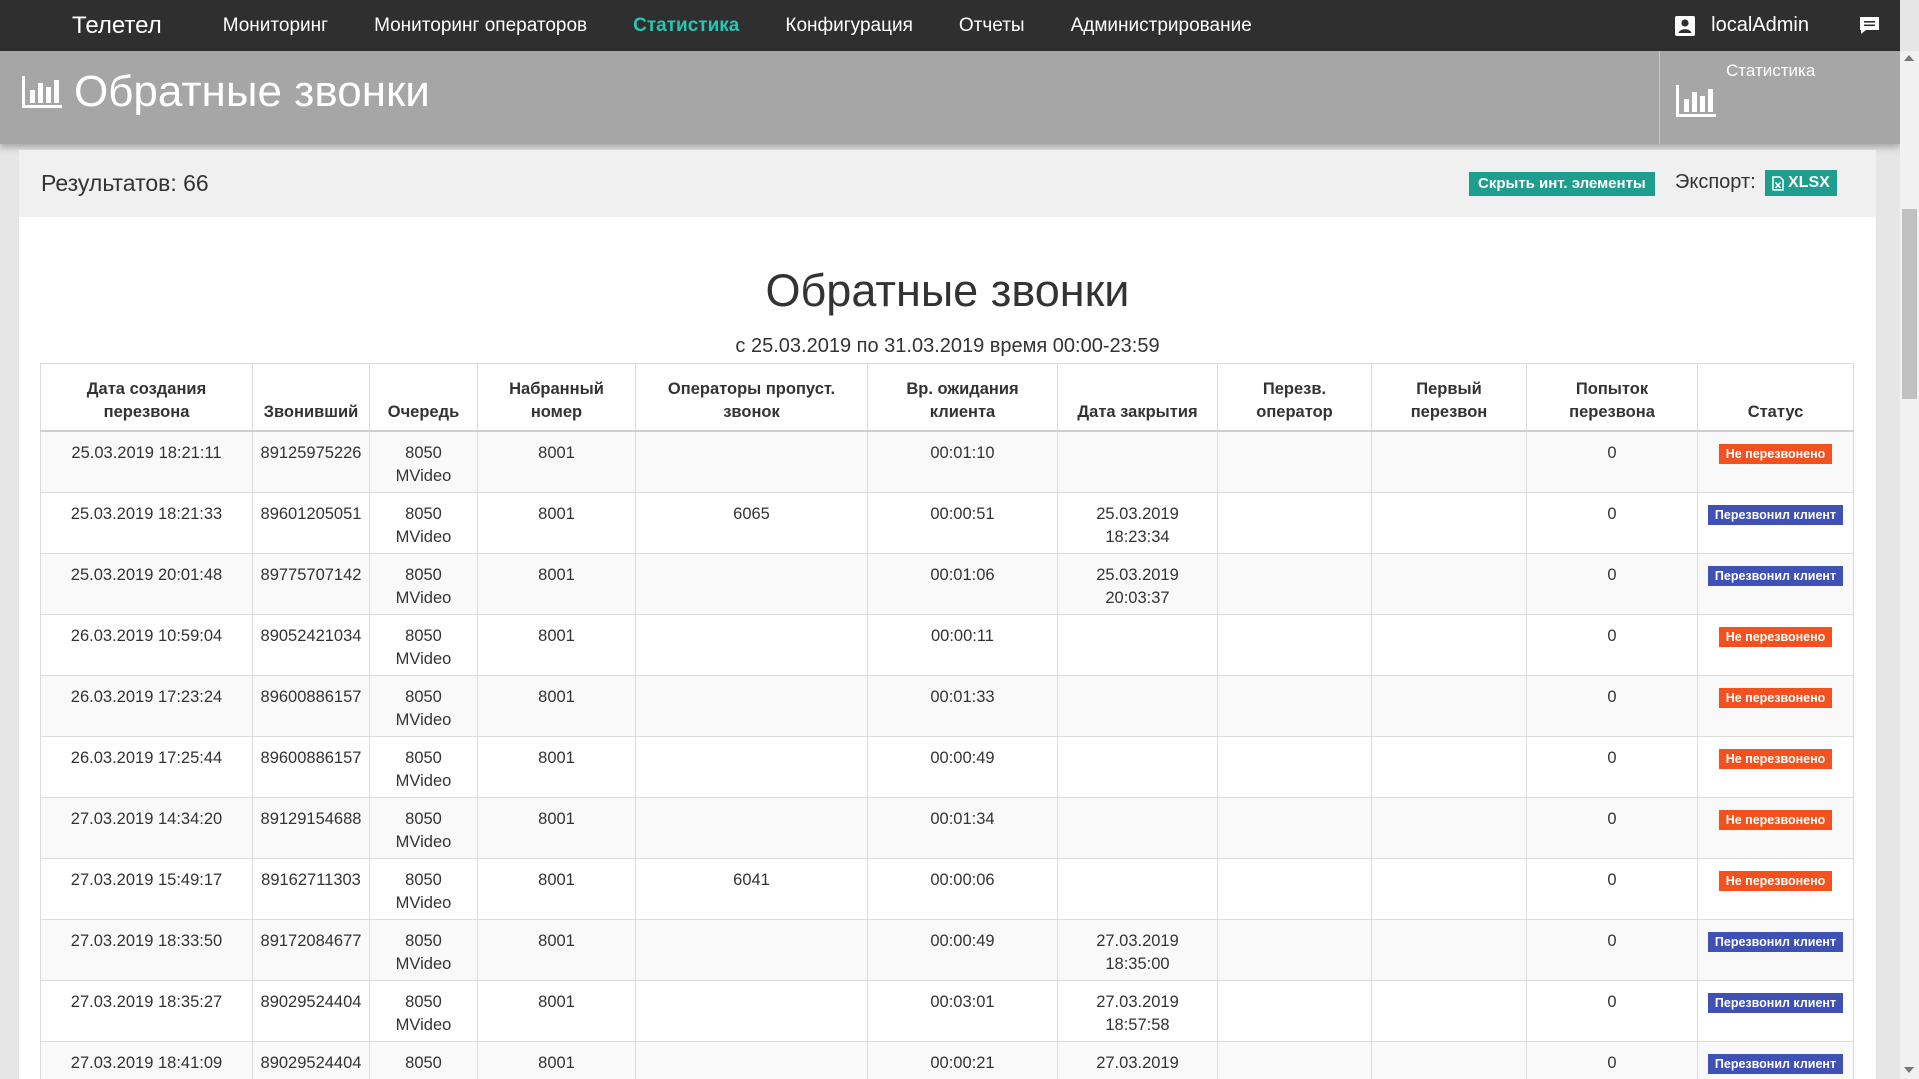 This screenshot has width=1919, height=1079. I want to click on cell-created: 26.03.2019 17:23:24, so click(146, 705).